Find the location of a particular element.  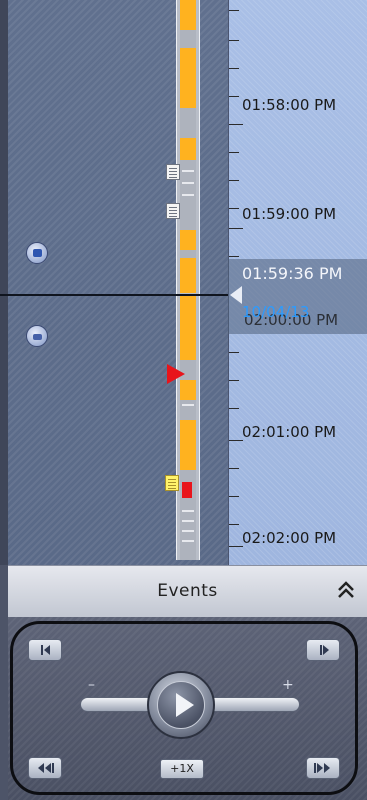

playhead-date: 10/04/13 is located at coordinates (276, 312).